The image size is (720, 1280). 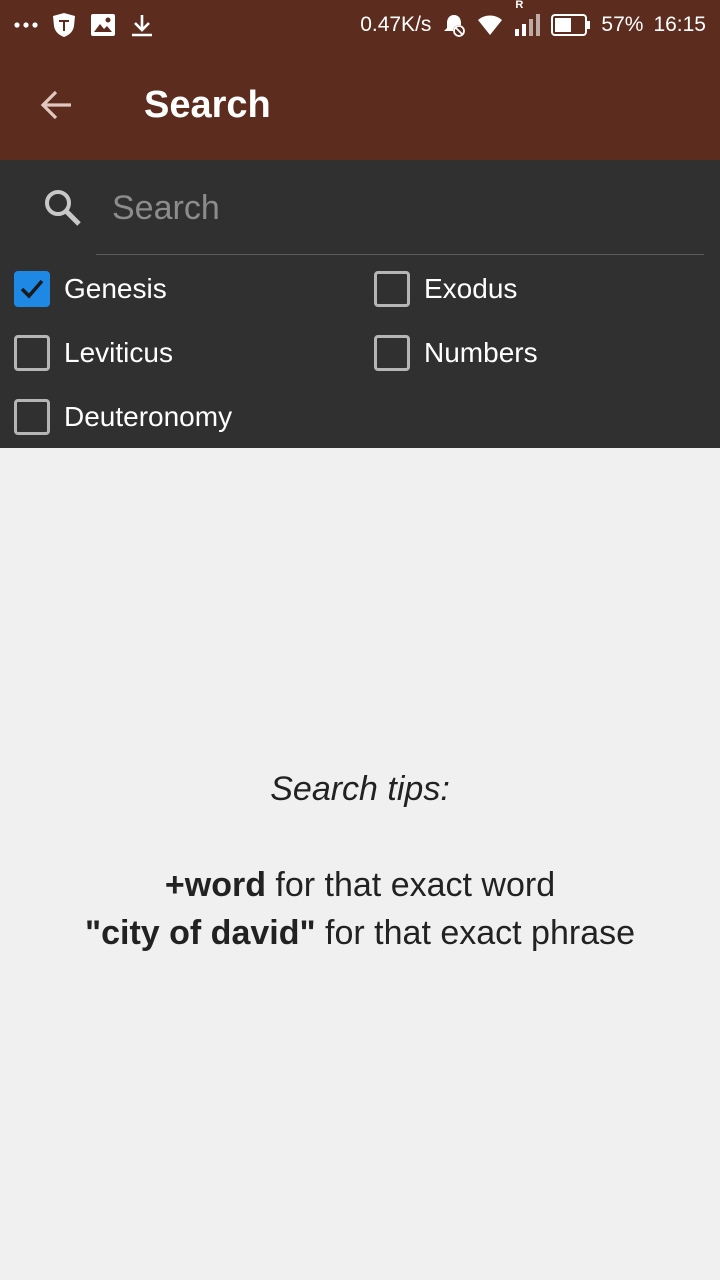 What do you see at coordinates (115, 288) in the screenshot?
I see `book-label: Genesis` at bounding box center [115, 288].